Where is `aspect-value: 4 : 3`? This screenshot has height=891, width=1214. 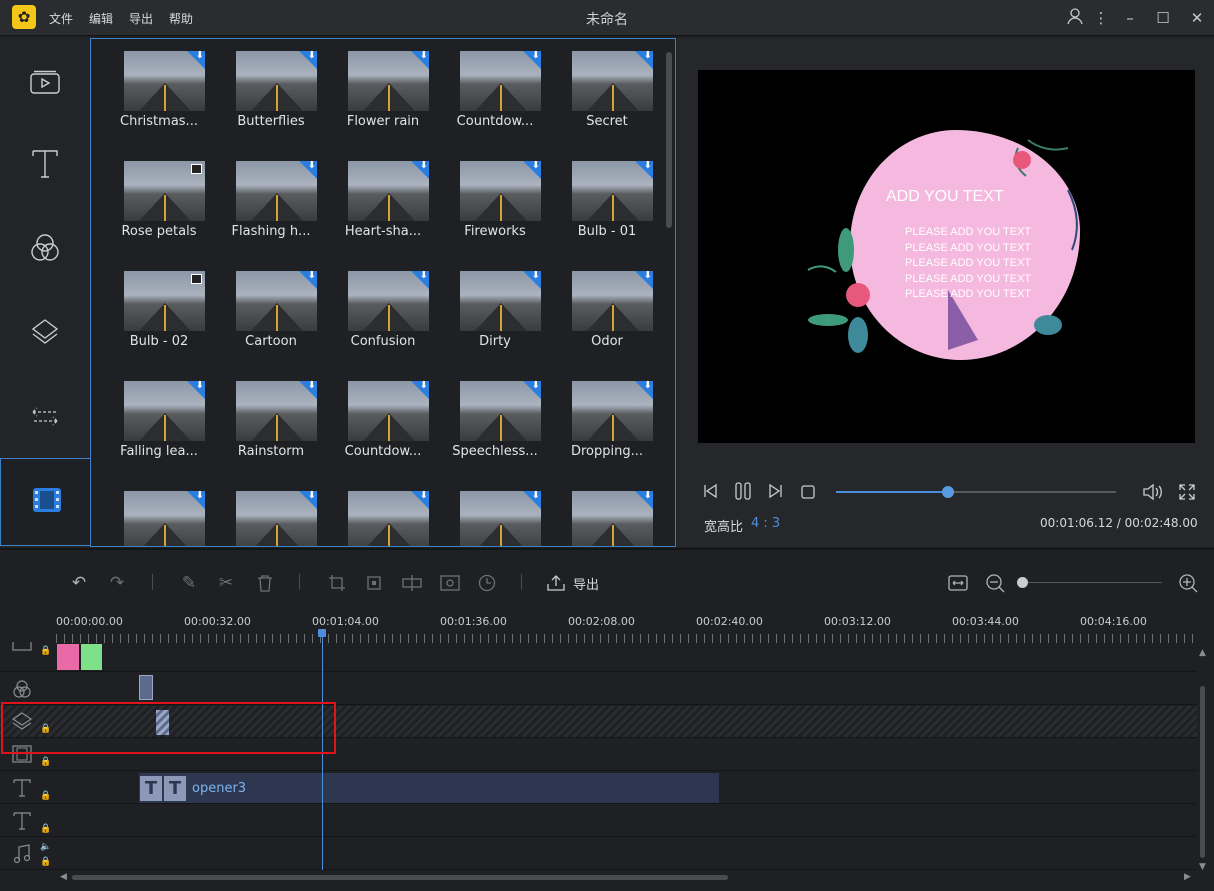 aspect-value: 4 : 3 is located at coordinates (765, 523).